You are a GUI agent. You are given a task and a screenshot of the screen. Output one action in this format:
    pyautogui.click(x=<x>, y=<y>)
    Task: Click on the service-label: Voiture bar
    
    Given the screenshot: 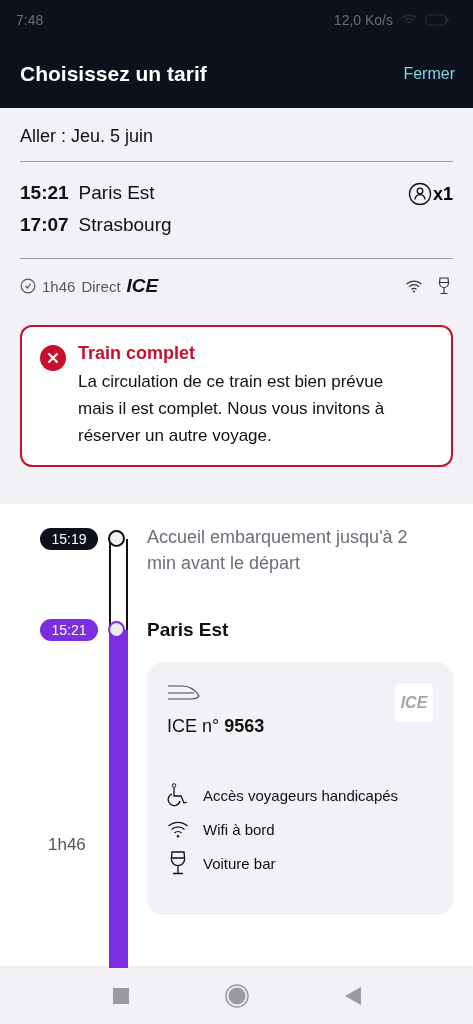 What is the action you would take?
    pyautogui.click(x=239, y=863)
    